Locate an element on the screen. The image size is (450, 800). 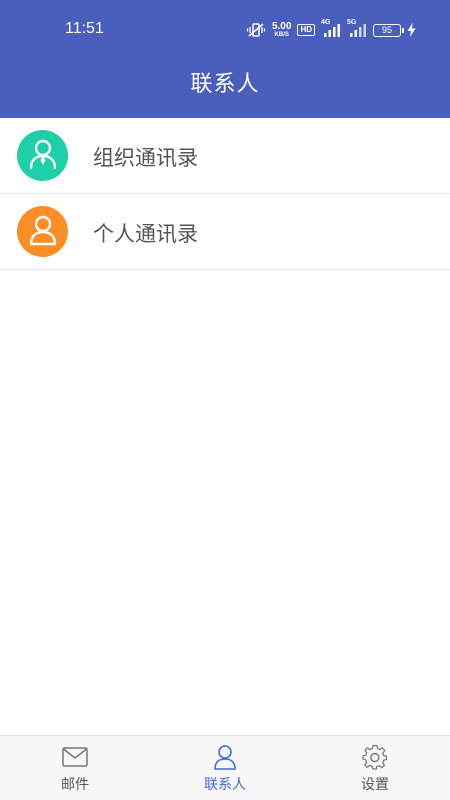
charging-icon is located at coordinates (411, 30).